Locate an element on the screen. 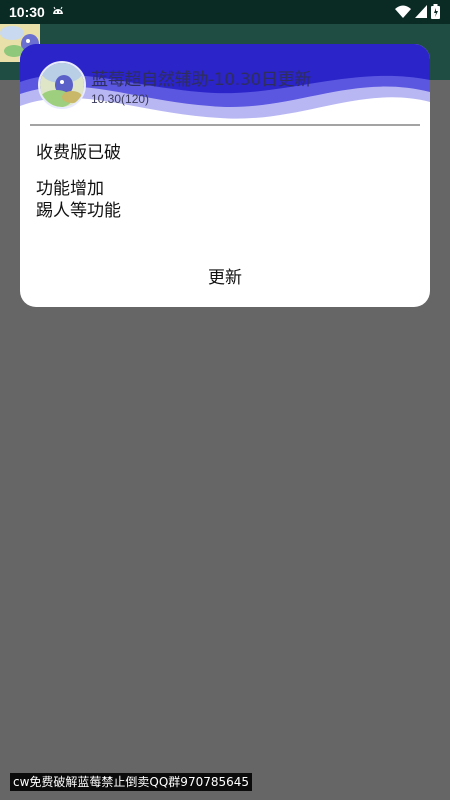 This screenshot has width=450, height=800. dialog-version: 10.30(120) is located at coordinates (120, 99).